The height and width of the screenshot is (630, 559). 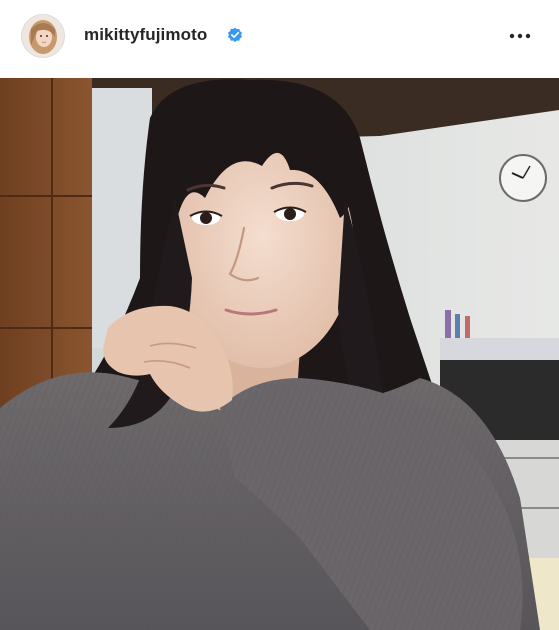 What do you see at coordinates (279, 38) in the screenshot?
I see `post-header: mikittyfujimoto` at bounding box center [279, 38].